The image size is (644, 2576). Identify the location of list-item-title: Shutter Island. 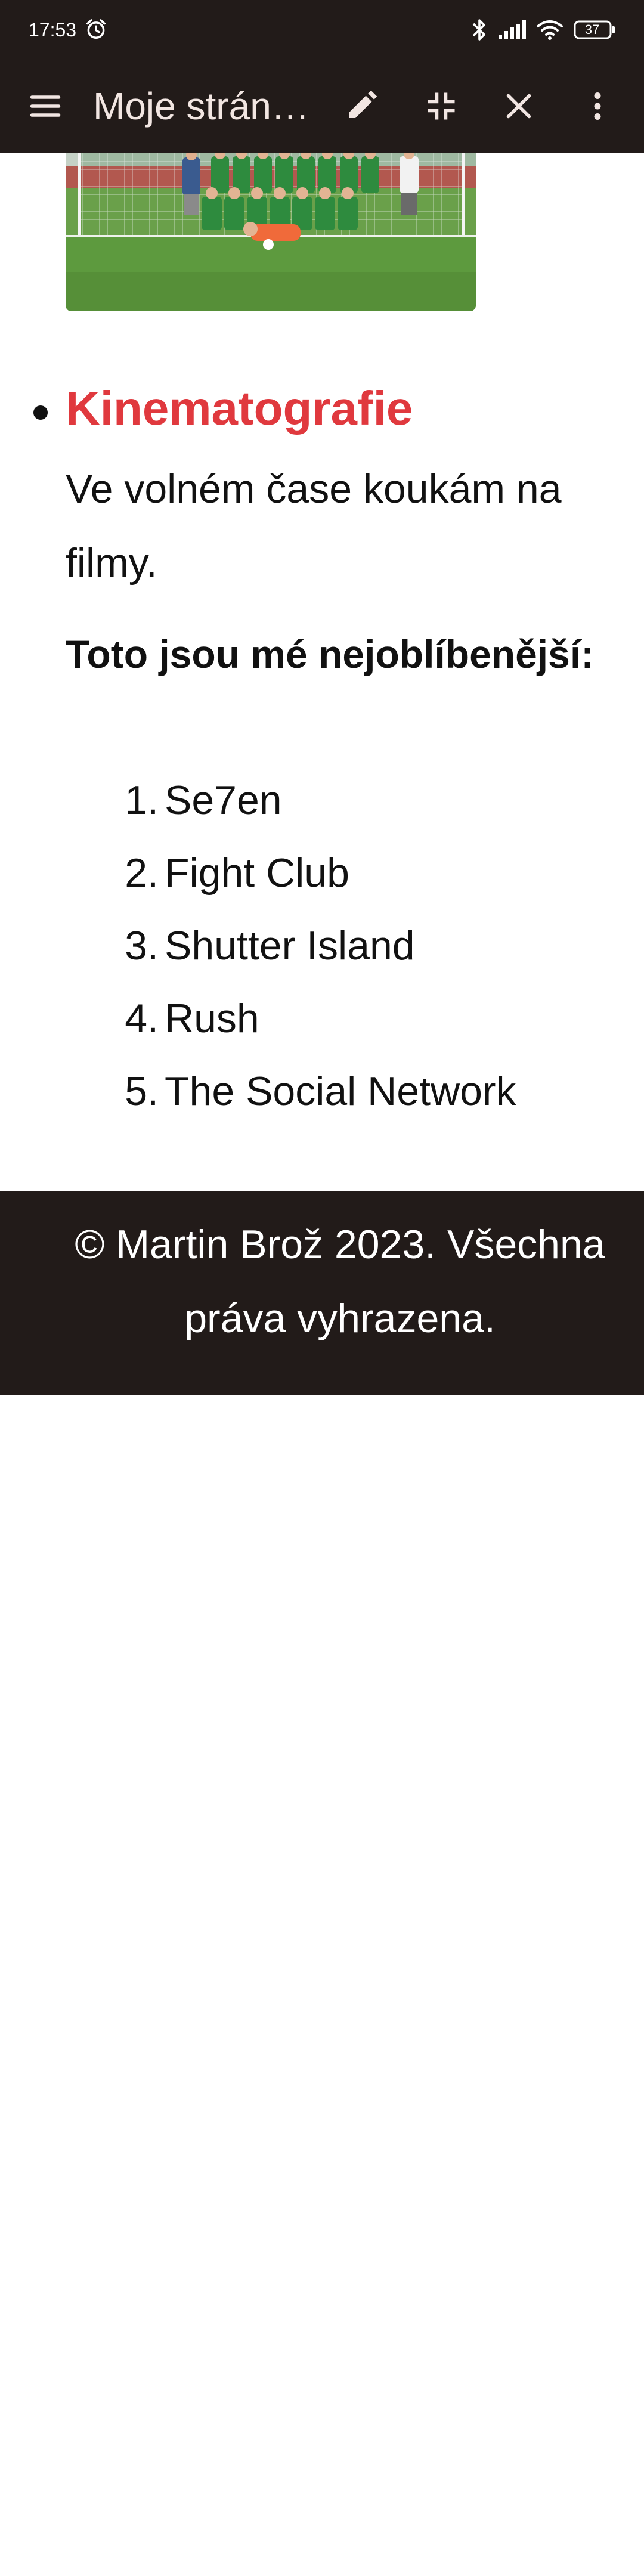
(290, 945).